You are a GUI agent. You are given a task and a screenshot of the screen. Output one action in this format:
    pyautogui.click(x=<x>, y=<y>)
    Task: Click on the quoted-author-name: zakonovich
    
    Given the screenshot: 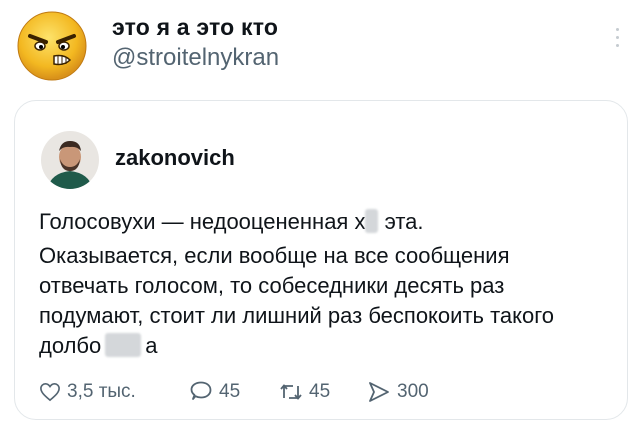 What is the action you would take?
    pyautogui.click(x=175, y=158)
    